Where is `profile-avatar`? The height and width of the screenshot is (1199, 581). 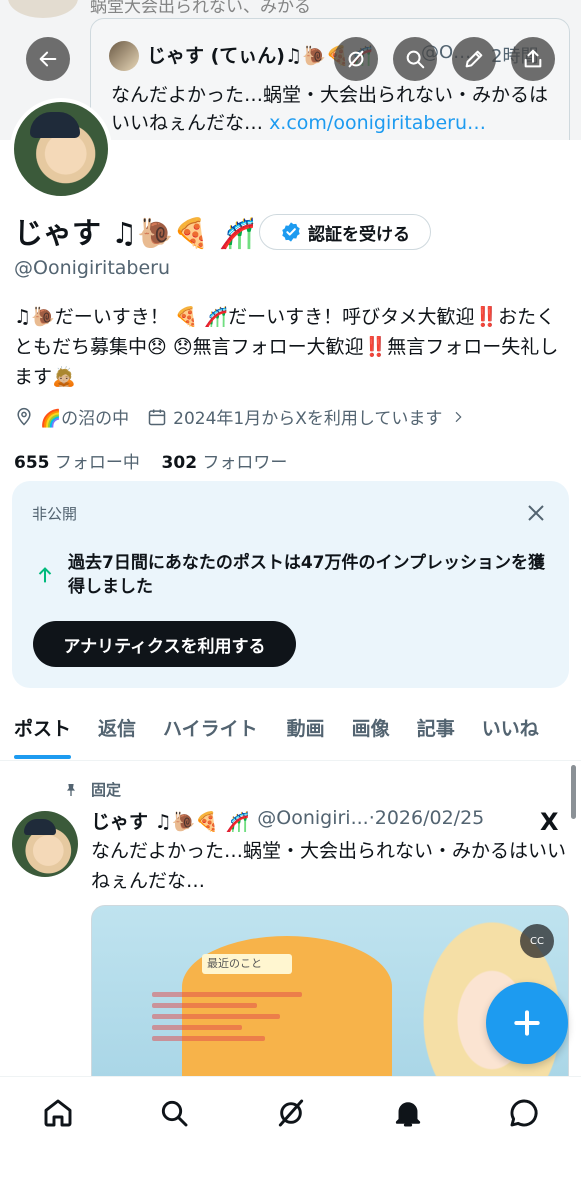 profile-avatar is located at coordinates (61, 149).